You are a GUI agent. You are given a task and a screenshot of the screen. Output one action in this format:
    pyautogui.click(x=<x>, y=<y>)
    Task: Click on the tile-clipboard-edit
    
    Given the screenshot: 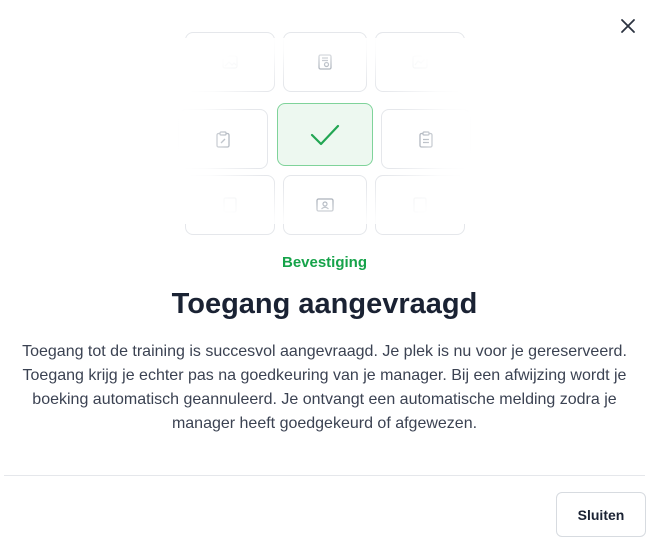 What is the action you would take?
    pyautogui.click(x=223, y=139)
    